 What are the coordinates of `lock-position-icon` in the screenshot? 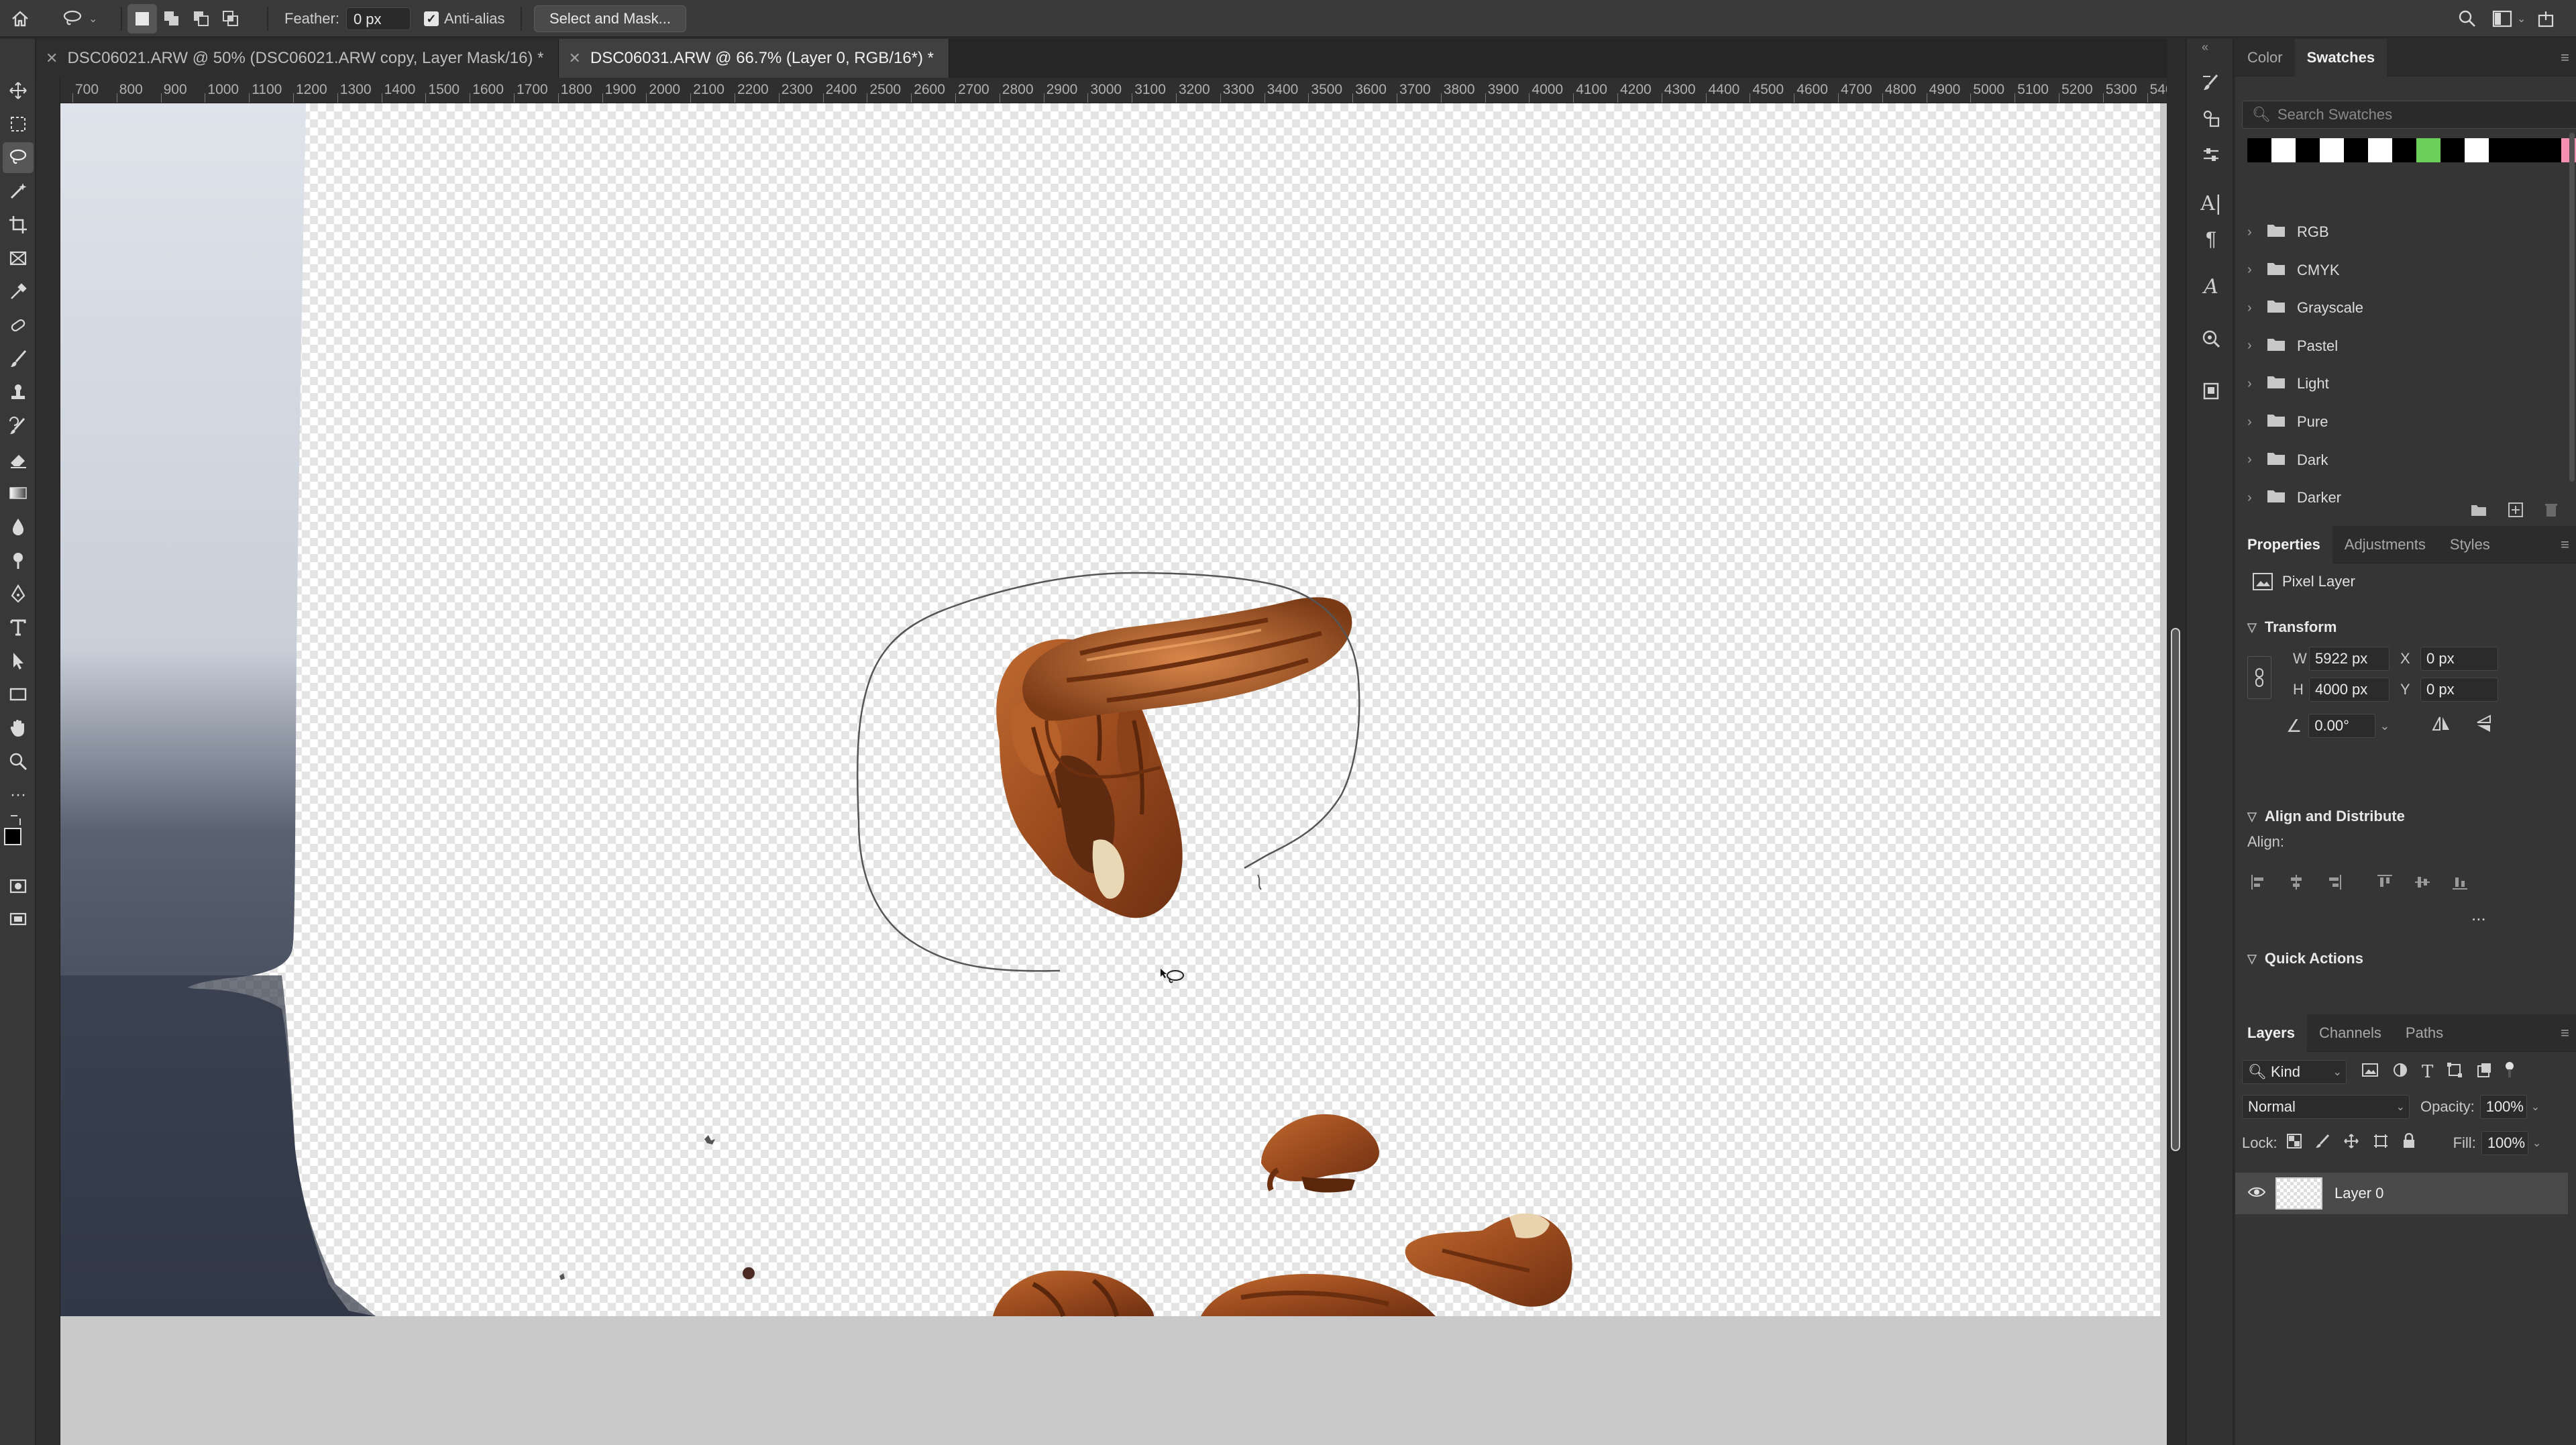 It's located at (2351, 1143).